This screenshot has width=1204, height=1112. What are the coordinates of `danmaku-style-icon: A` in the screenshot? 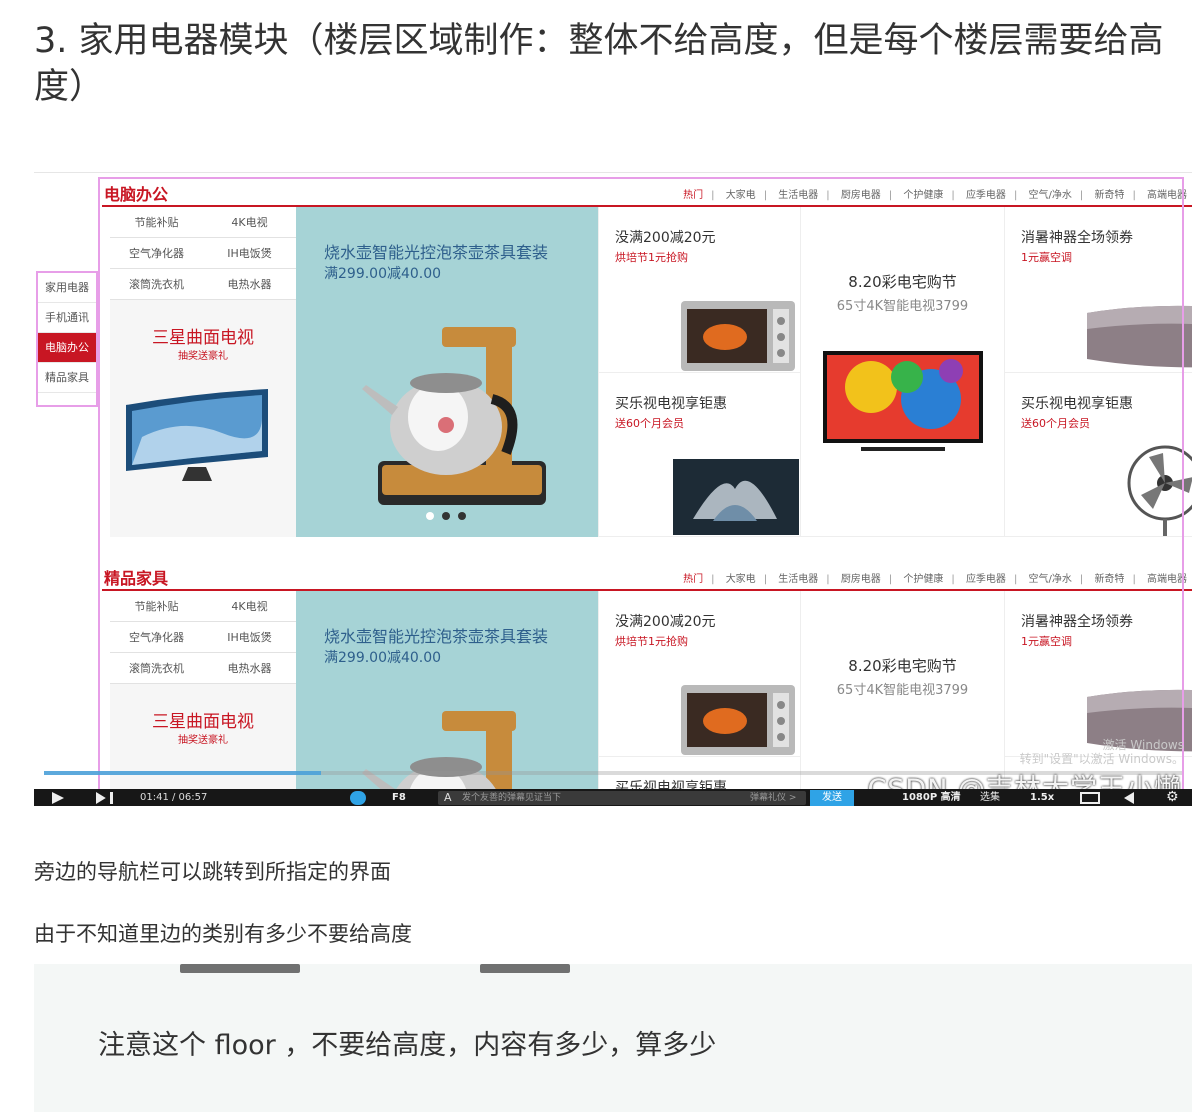 It's located at (448, 797).